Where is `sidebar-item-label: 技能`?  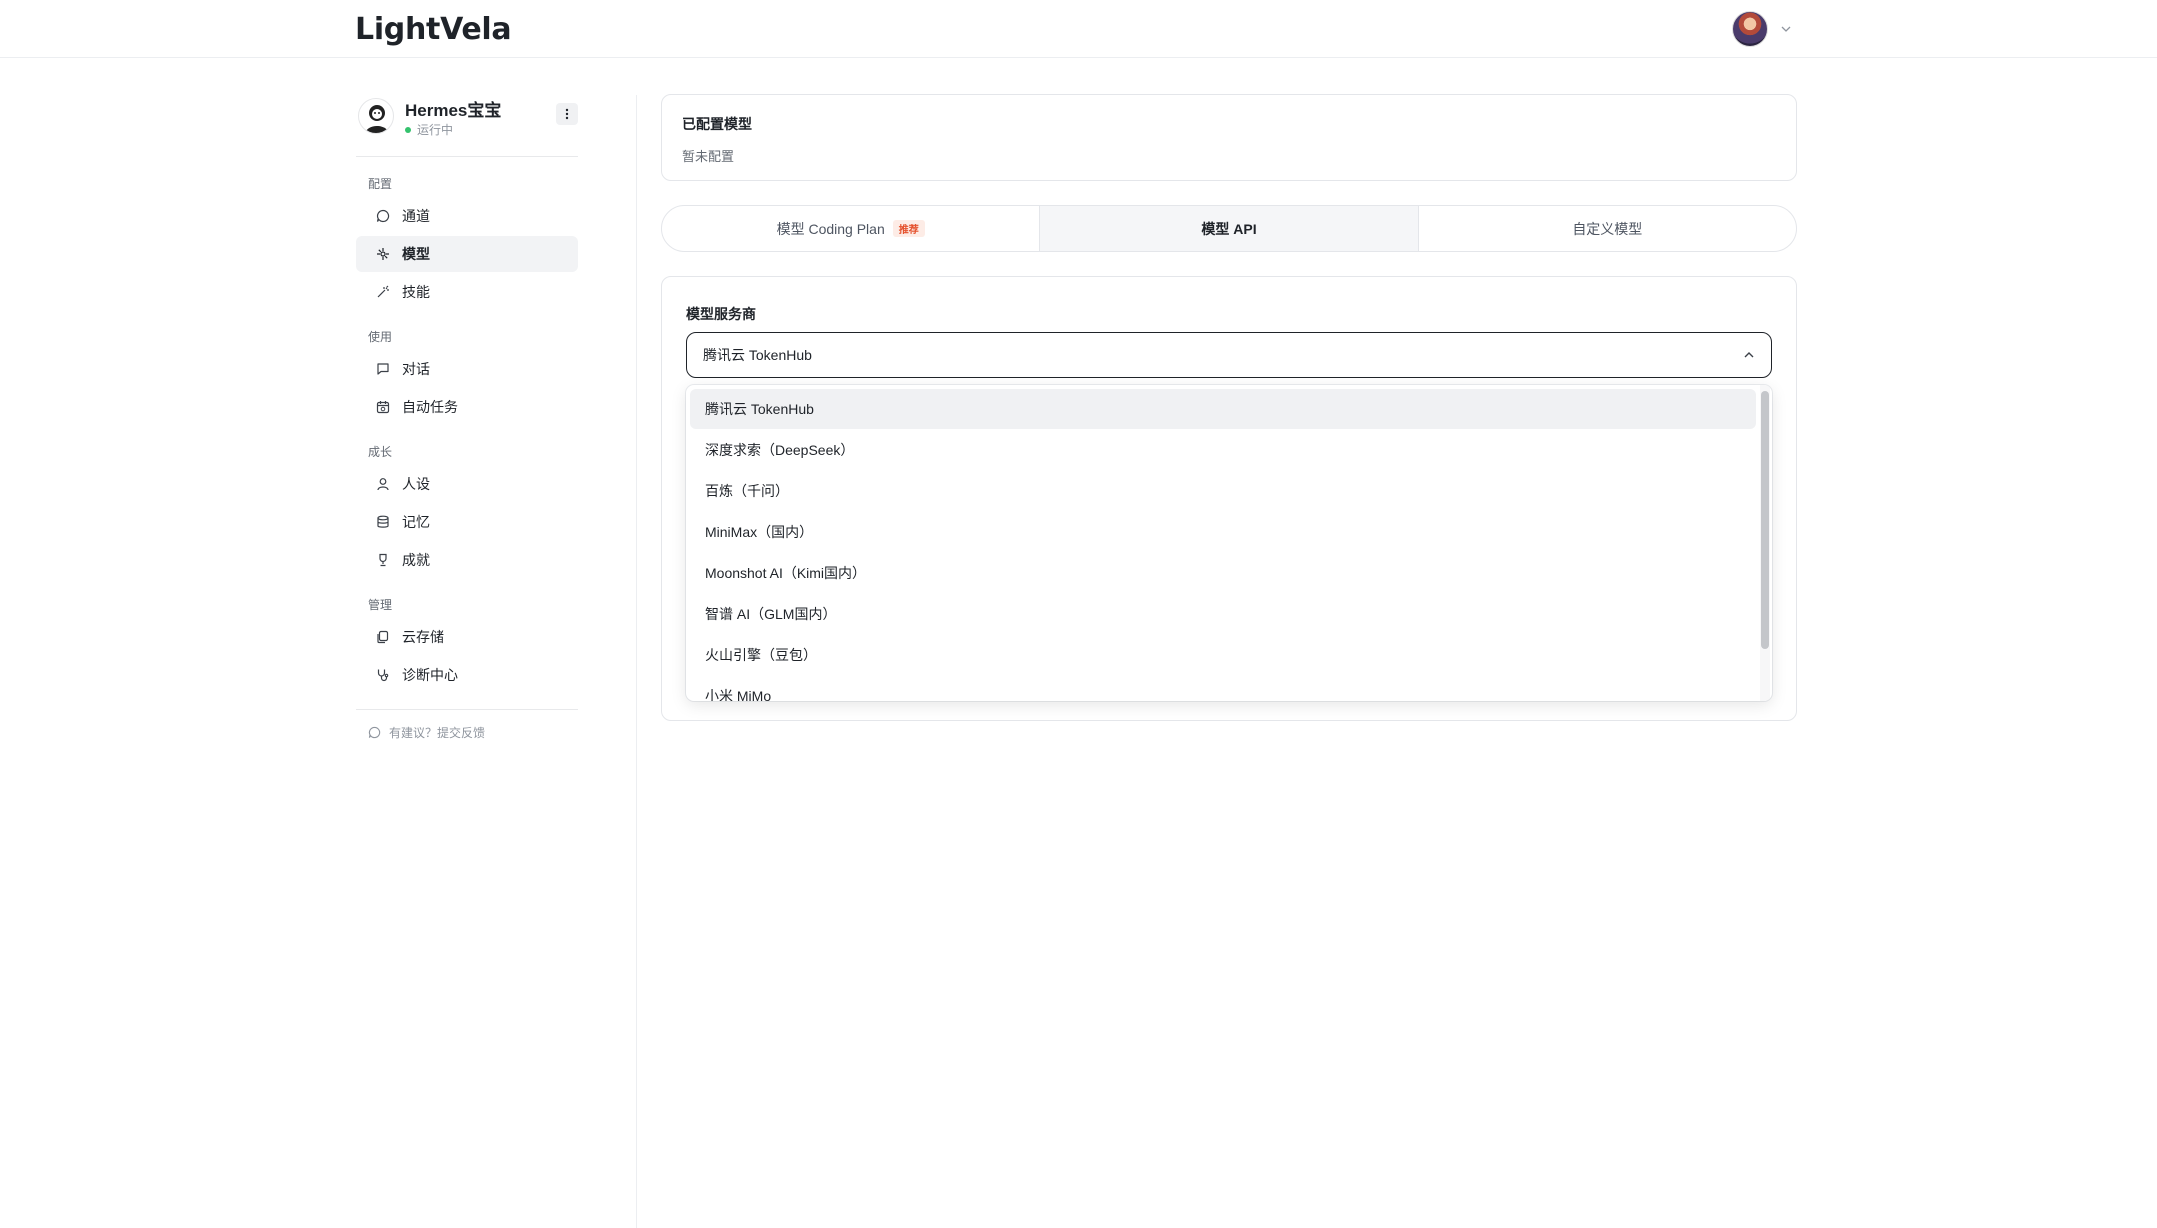
sidebar-item-label: 技能 is located at coordinates (416, 292).